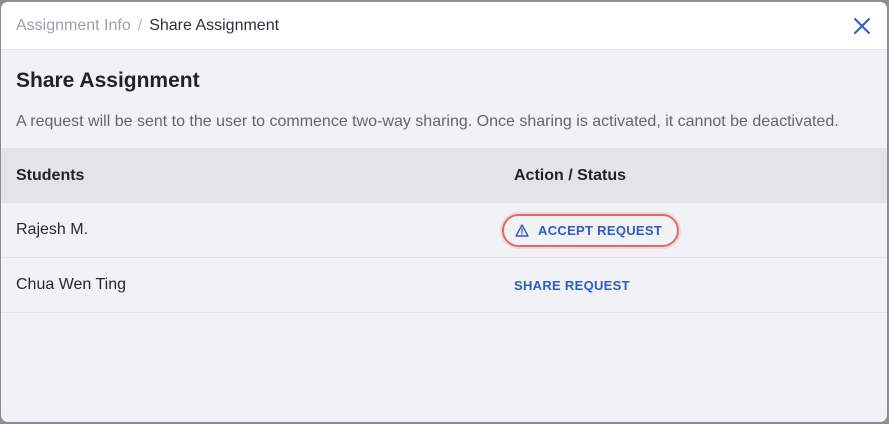 The width and height of the screenshot is (889, 424). I want to click on student-name: Chua Wen Ting, so click(71, 284).